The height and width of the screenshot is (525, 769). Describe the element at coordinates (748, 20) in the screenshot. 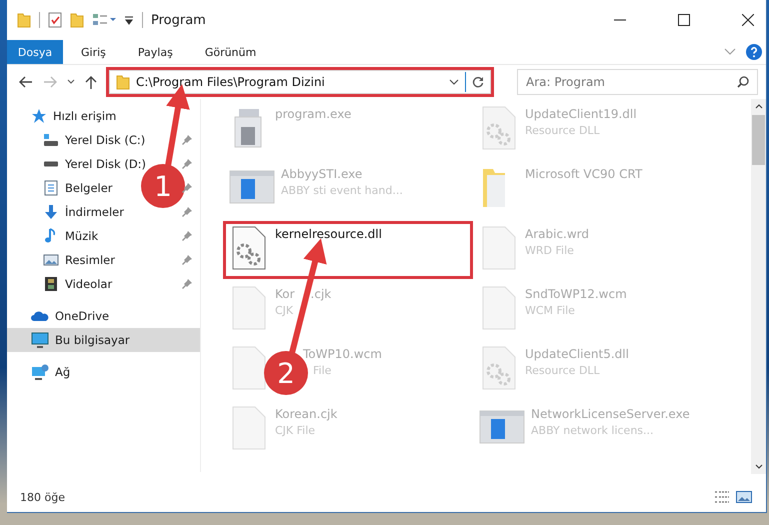

I see `close-icon` at that location.